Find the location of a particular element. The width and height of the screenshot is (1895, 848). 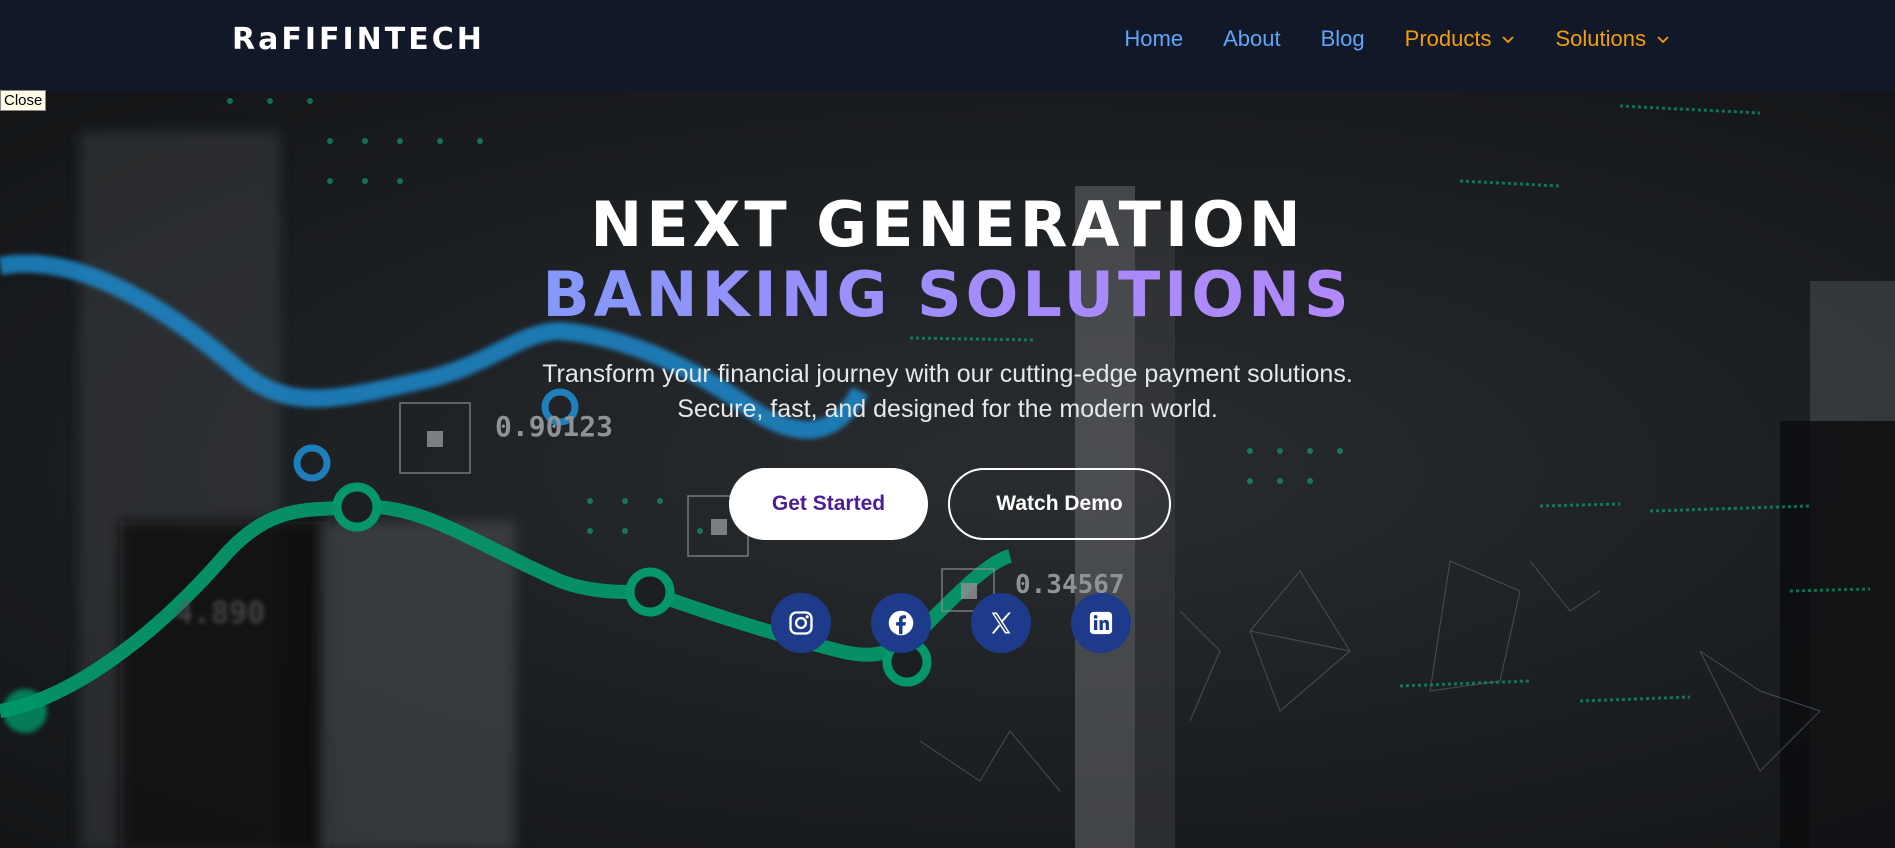

hero-title-line1: NEXT GENERATION is located at coordinates (947, 224).